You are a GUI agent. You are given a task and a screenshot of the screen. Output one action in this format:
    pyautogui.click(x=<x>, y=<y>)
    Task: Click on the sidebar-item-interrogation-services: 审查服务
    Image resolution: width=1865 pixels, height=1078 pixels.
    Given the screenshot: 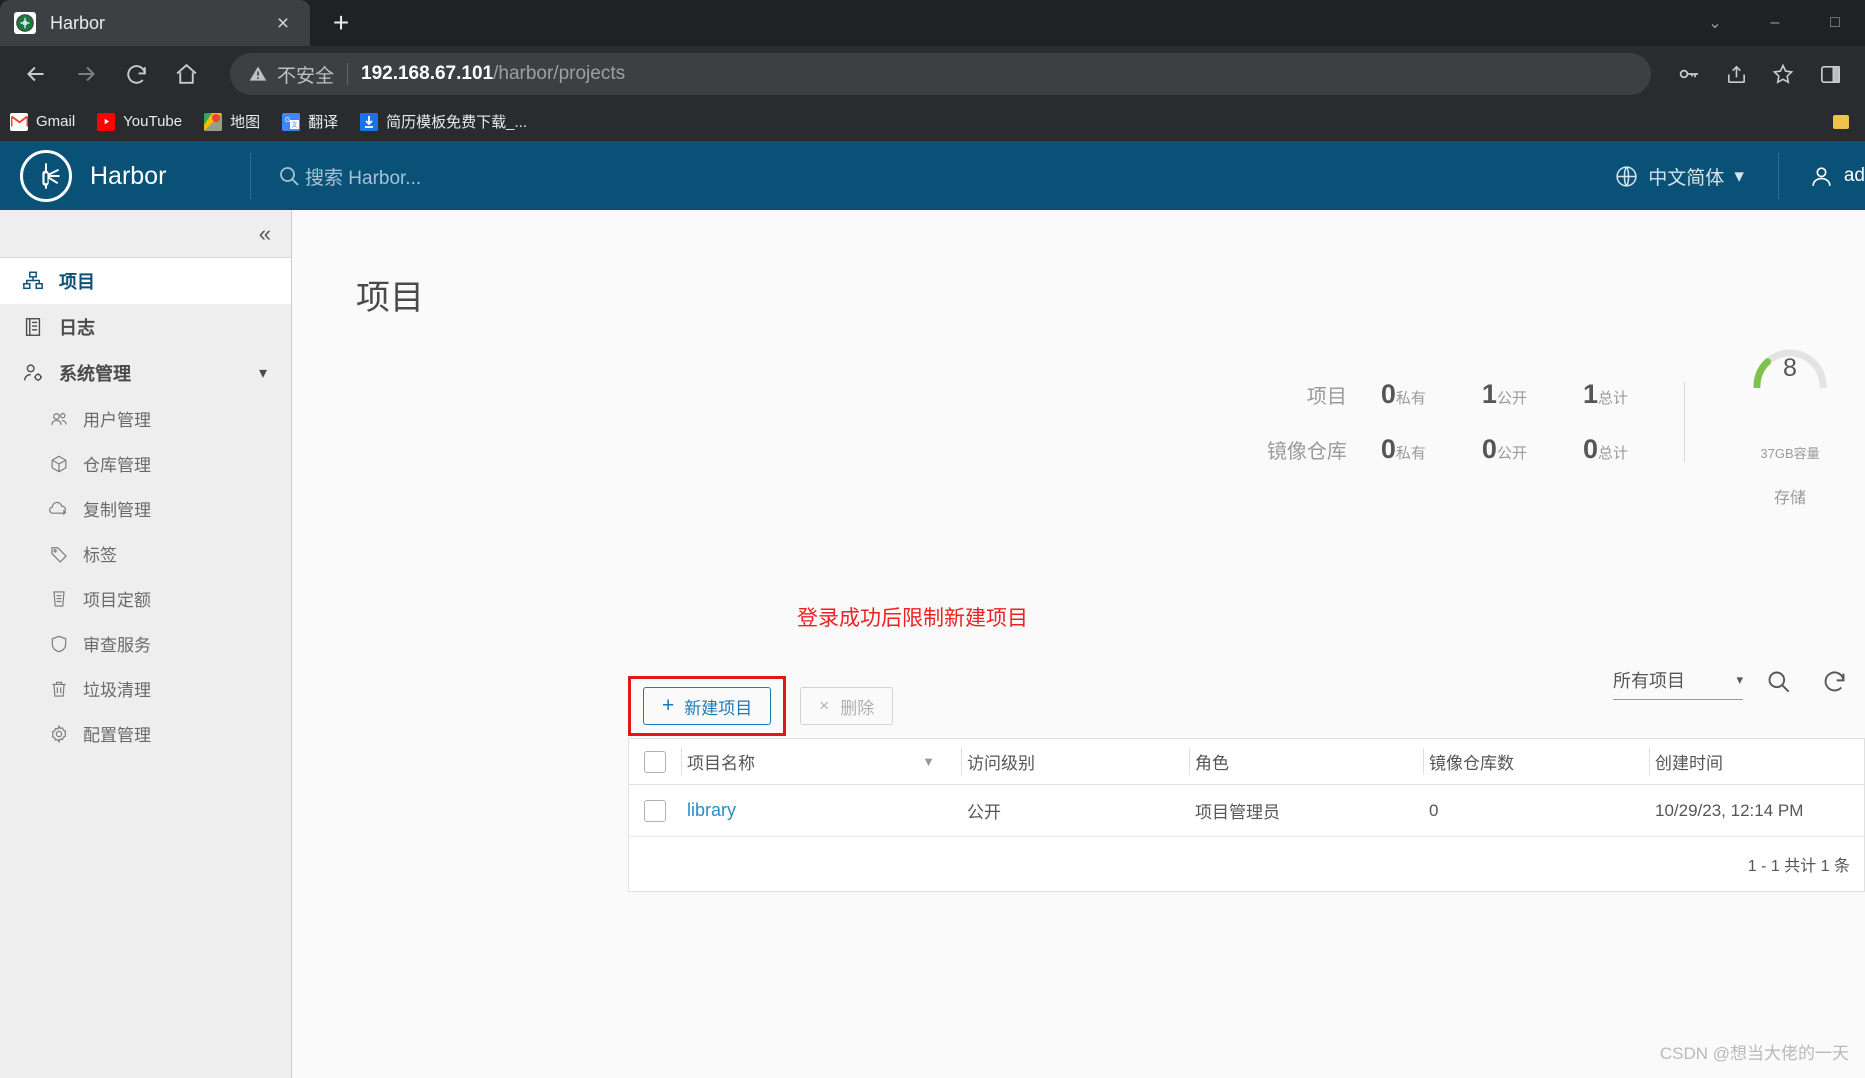 What is the action you would take?
    pyautogui.click(x=145, y=643)
    